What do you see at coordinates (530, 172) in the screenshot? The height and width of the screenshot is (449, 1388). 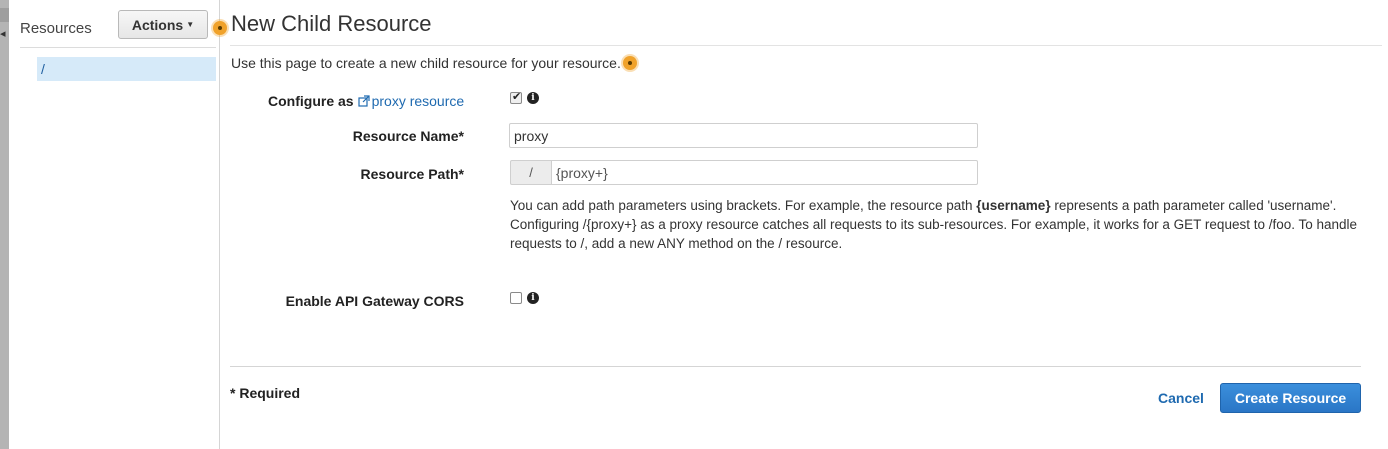 I see `resource-path-prefix: /` at bounding box center [530, 172].